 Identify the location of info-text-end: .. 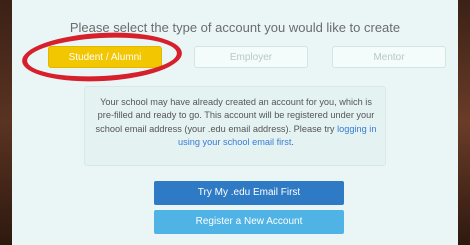
(292, 142).